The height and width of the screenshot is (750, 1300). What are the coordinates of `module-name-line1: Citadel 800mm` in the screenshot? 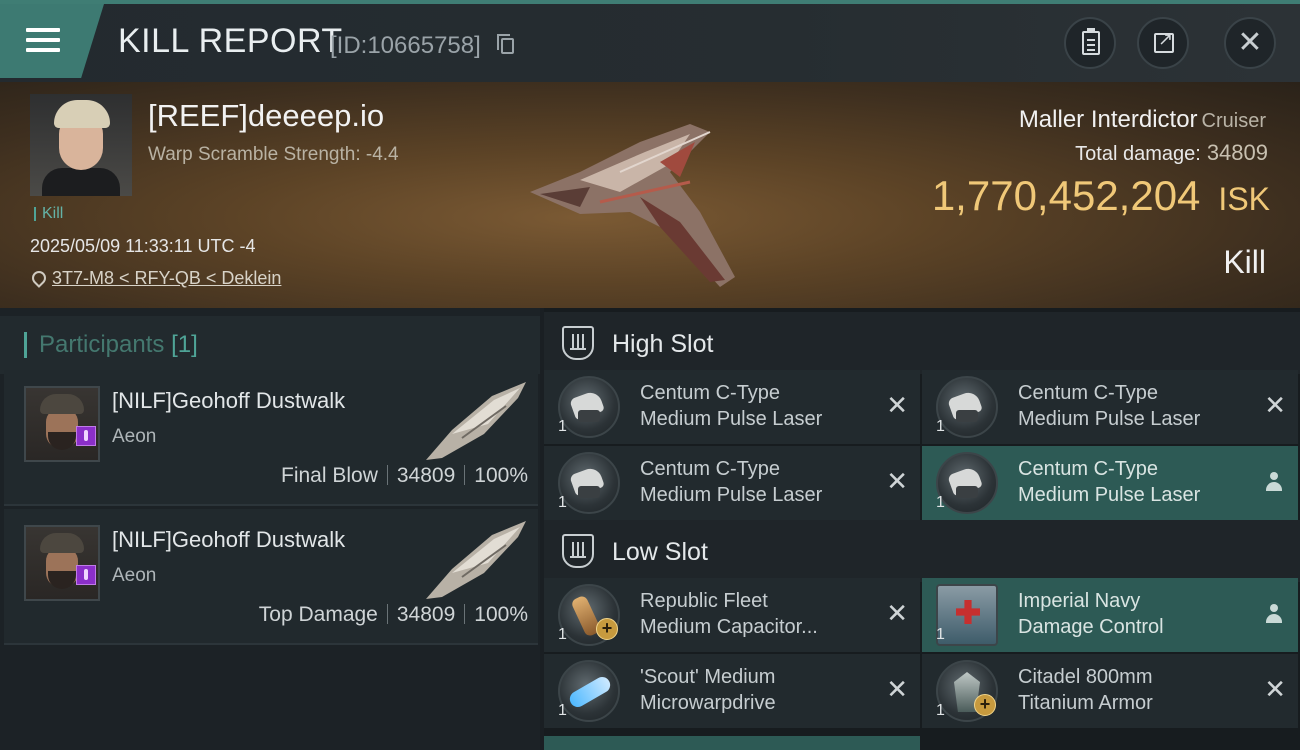 It's located at (1085, 677).